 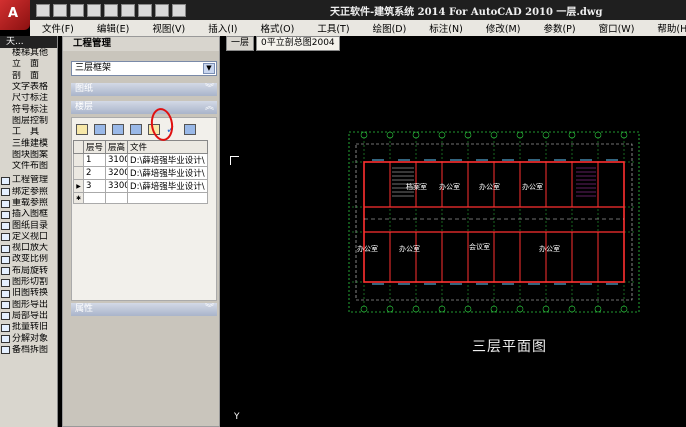 What do you see at coordinates (665, 28) in the screenshot?
I see `menu-item: 帮助(H)` at bounding box center [665, 28].